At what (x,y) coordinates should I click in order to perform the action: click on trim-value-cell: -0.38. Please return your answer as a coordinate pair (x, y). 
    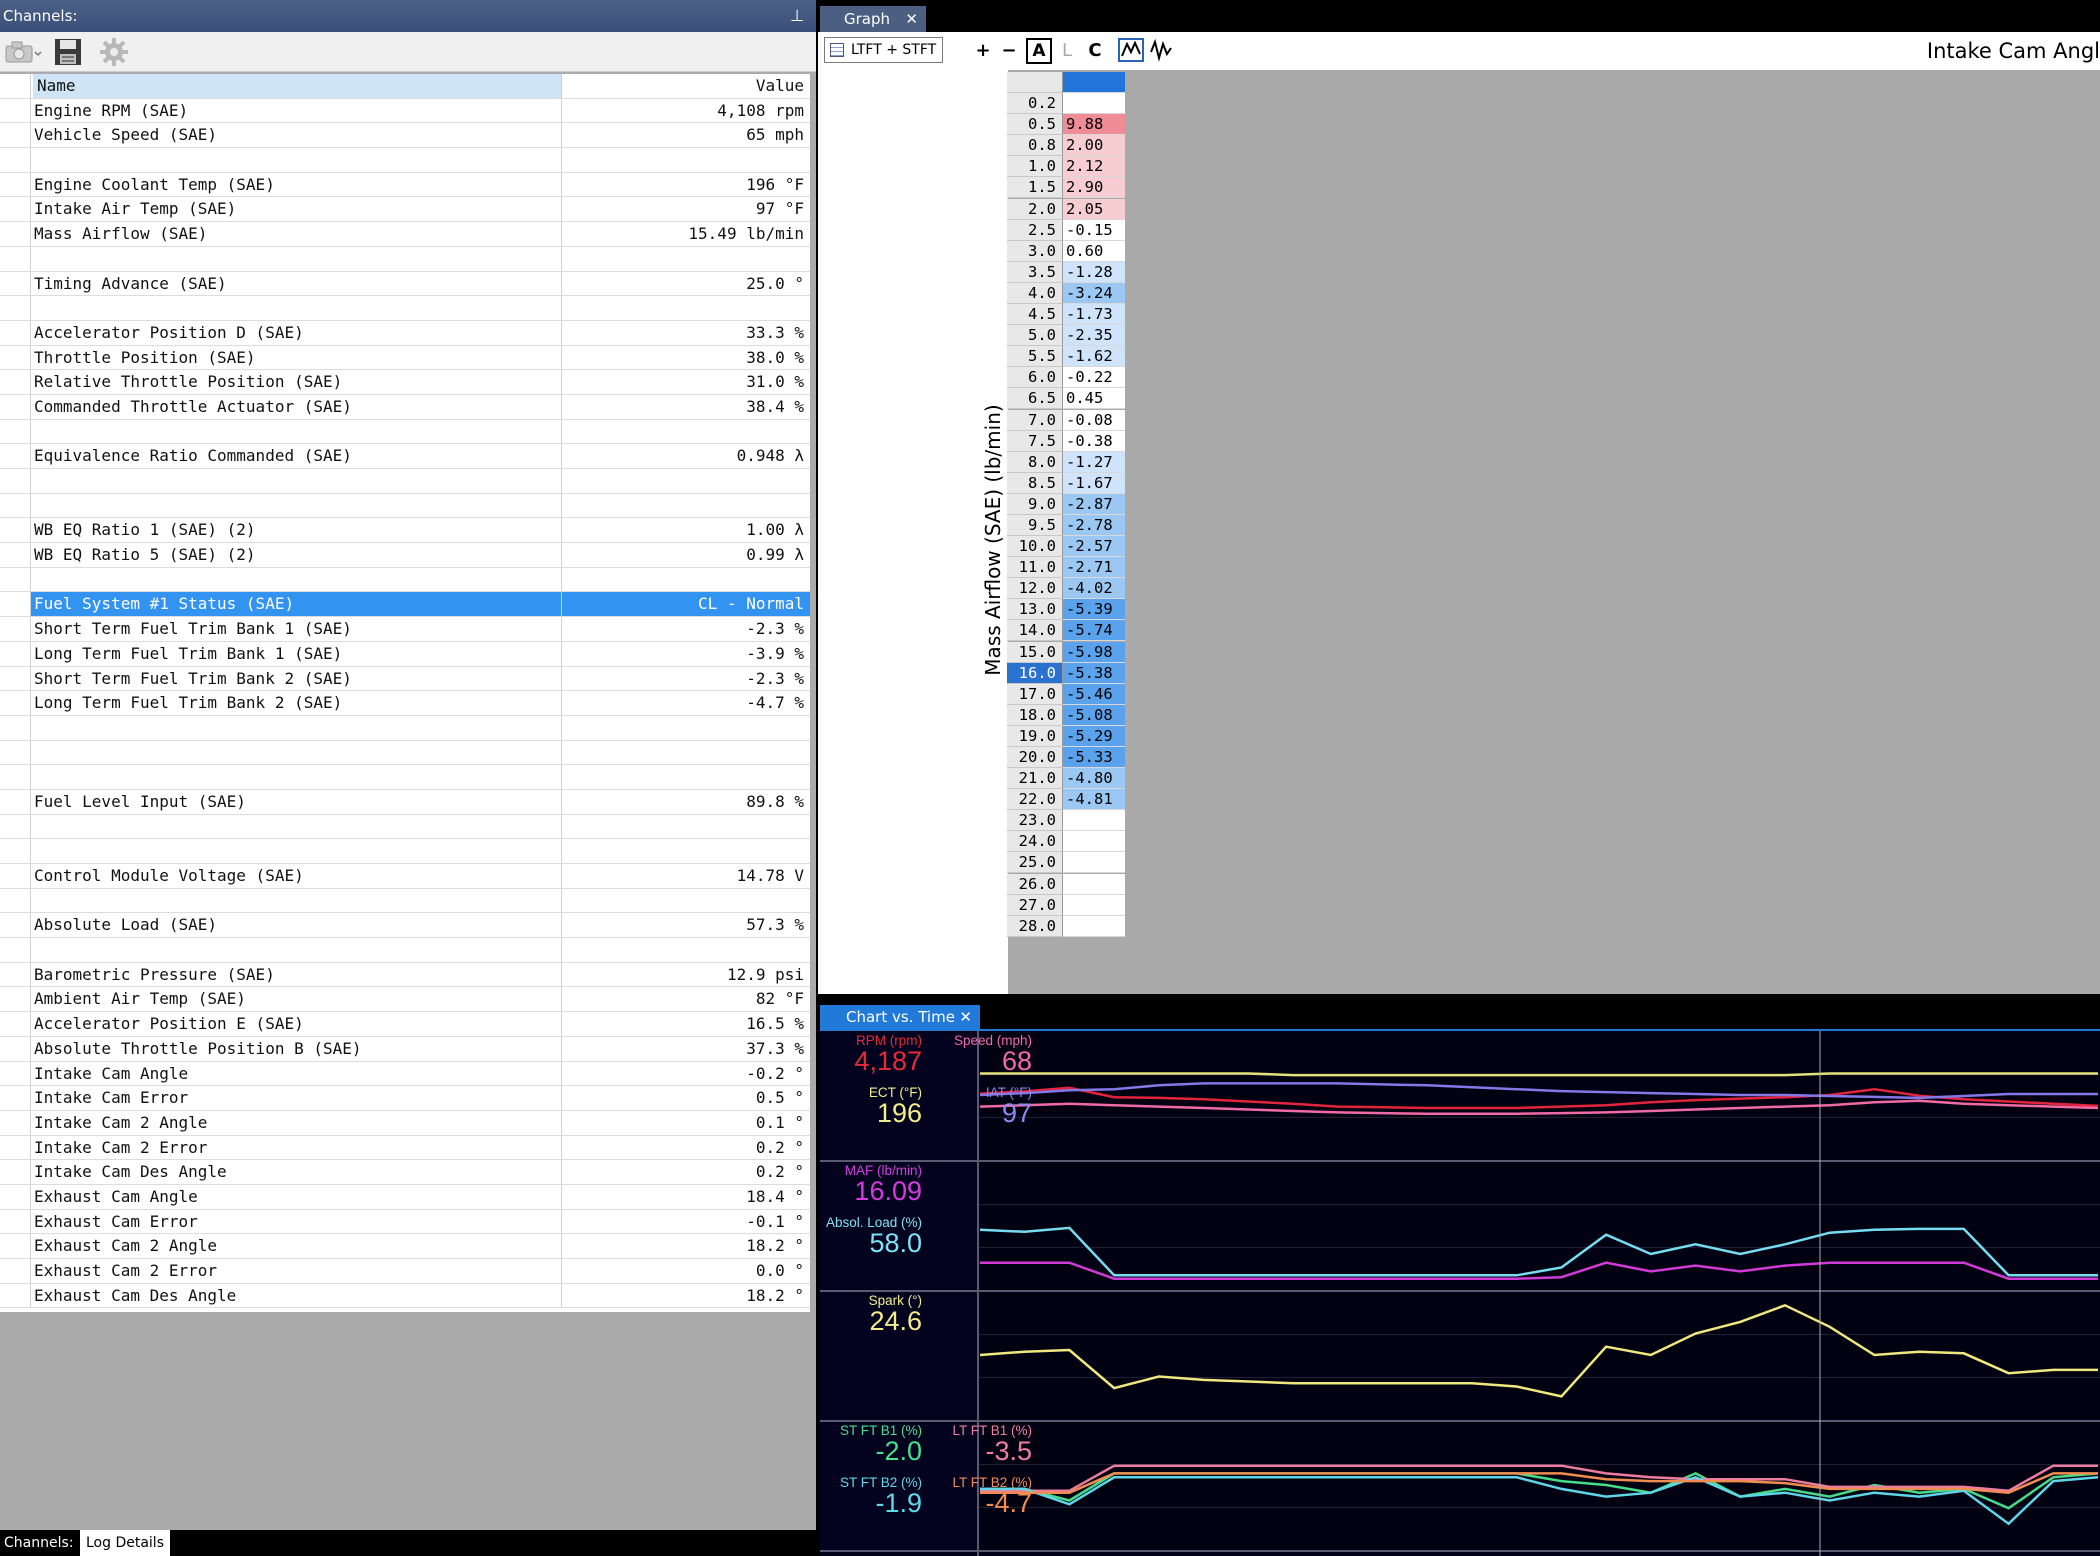
    Looking at the image, I should click on (1094, 441).